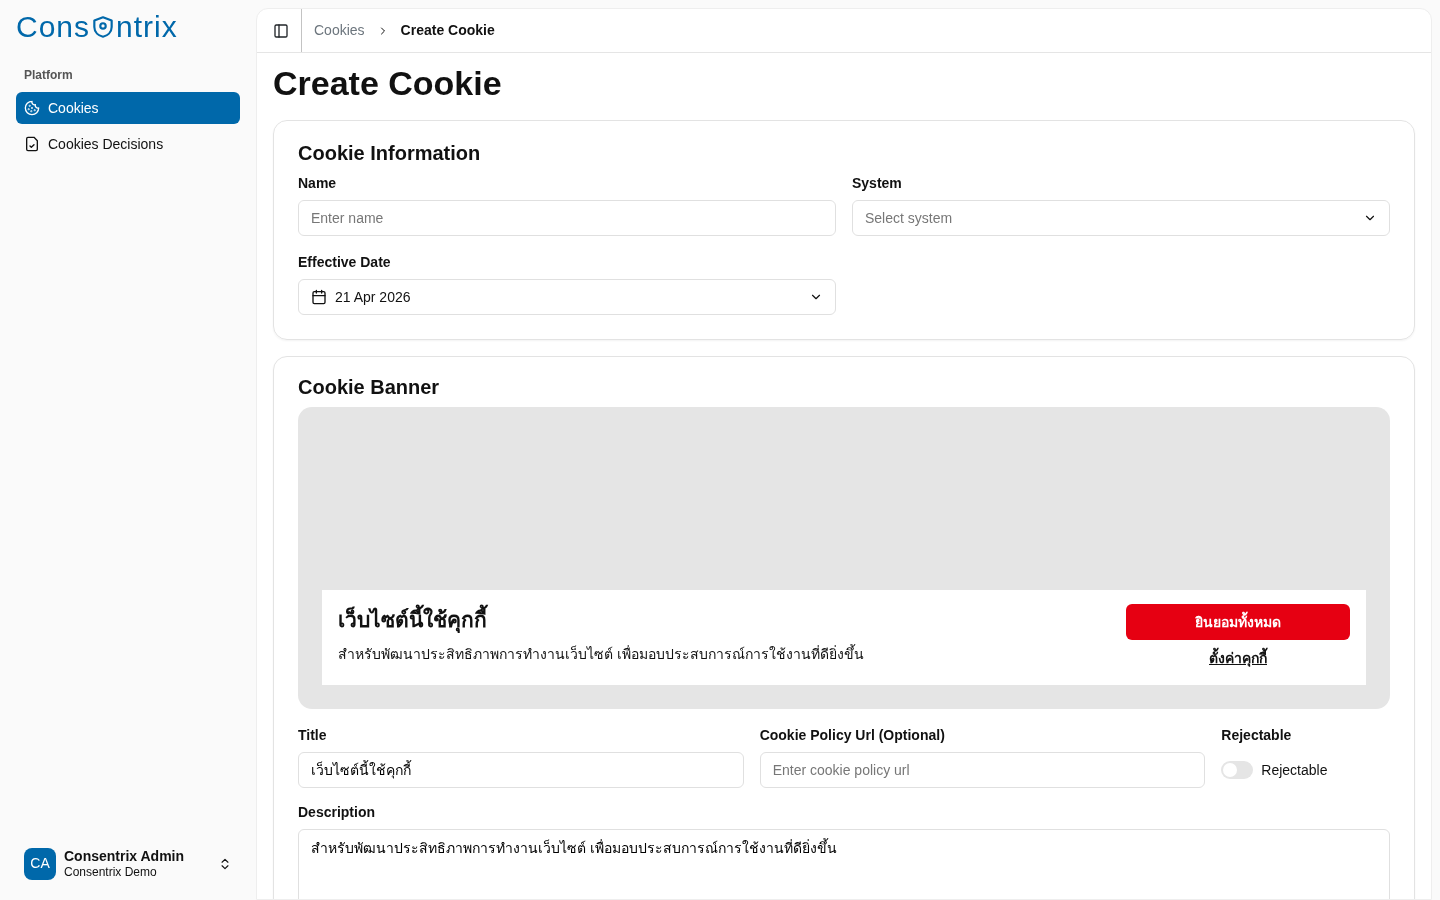 This screenshot has width=1440, height=900. I want to click on title-field: เว็บไซต์นี้ใช้คุกกี้, so click(521, 770).